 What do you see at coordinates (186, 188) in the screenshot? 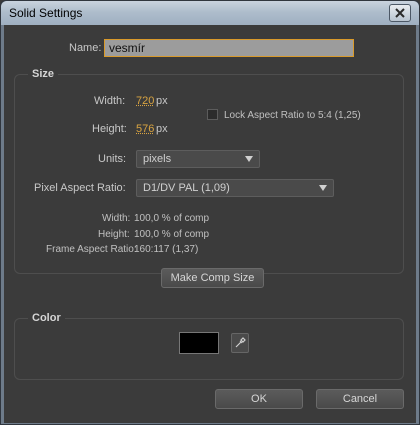
I see `pixel-aspect-value: D1/DV PAL (1,09)` at bounding box center [186, 188].